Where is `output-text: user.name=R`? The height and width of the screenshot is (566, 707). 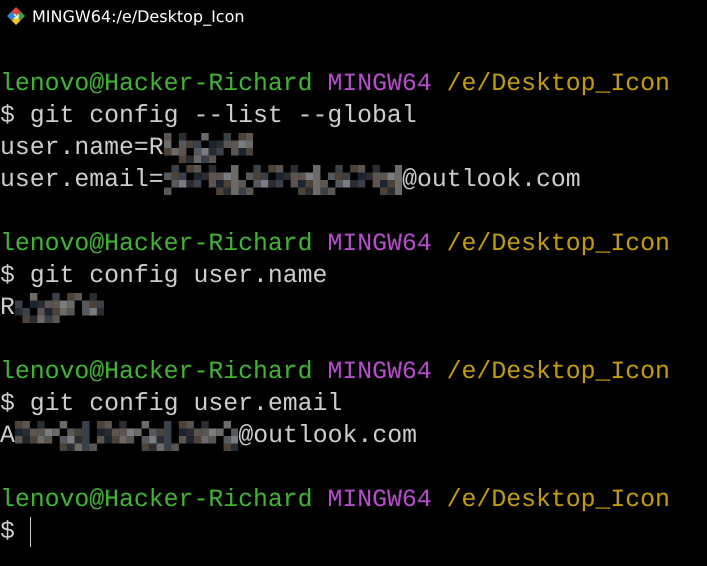
output-text: user.name=R is located at coordinates (82, 148).